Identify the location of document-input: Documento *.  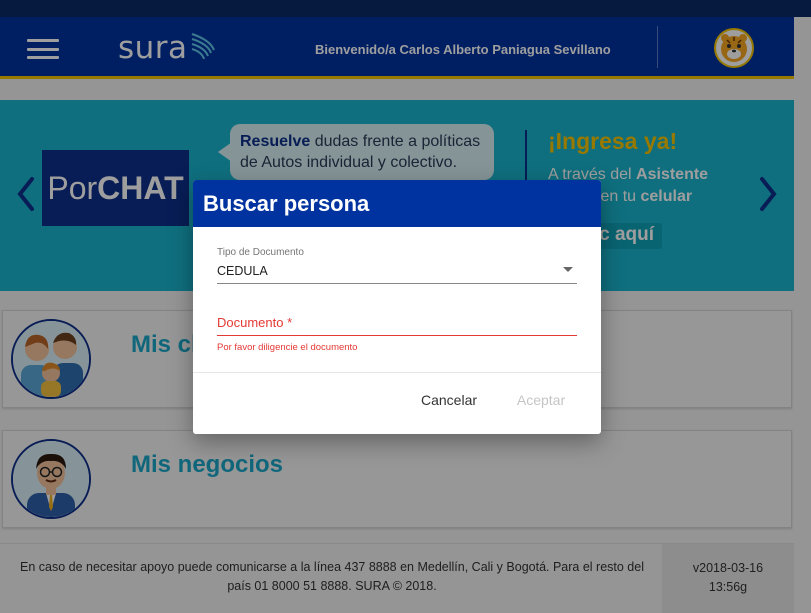
(397, 325).